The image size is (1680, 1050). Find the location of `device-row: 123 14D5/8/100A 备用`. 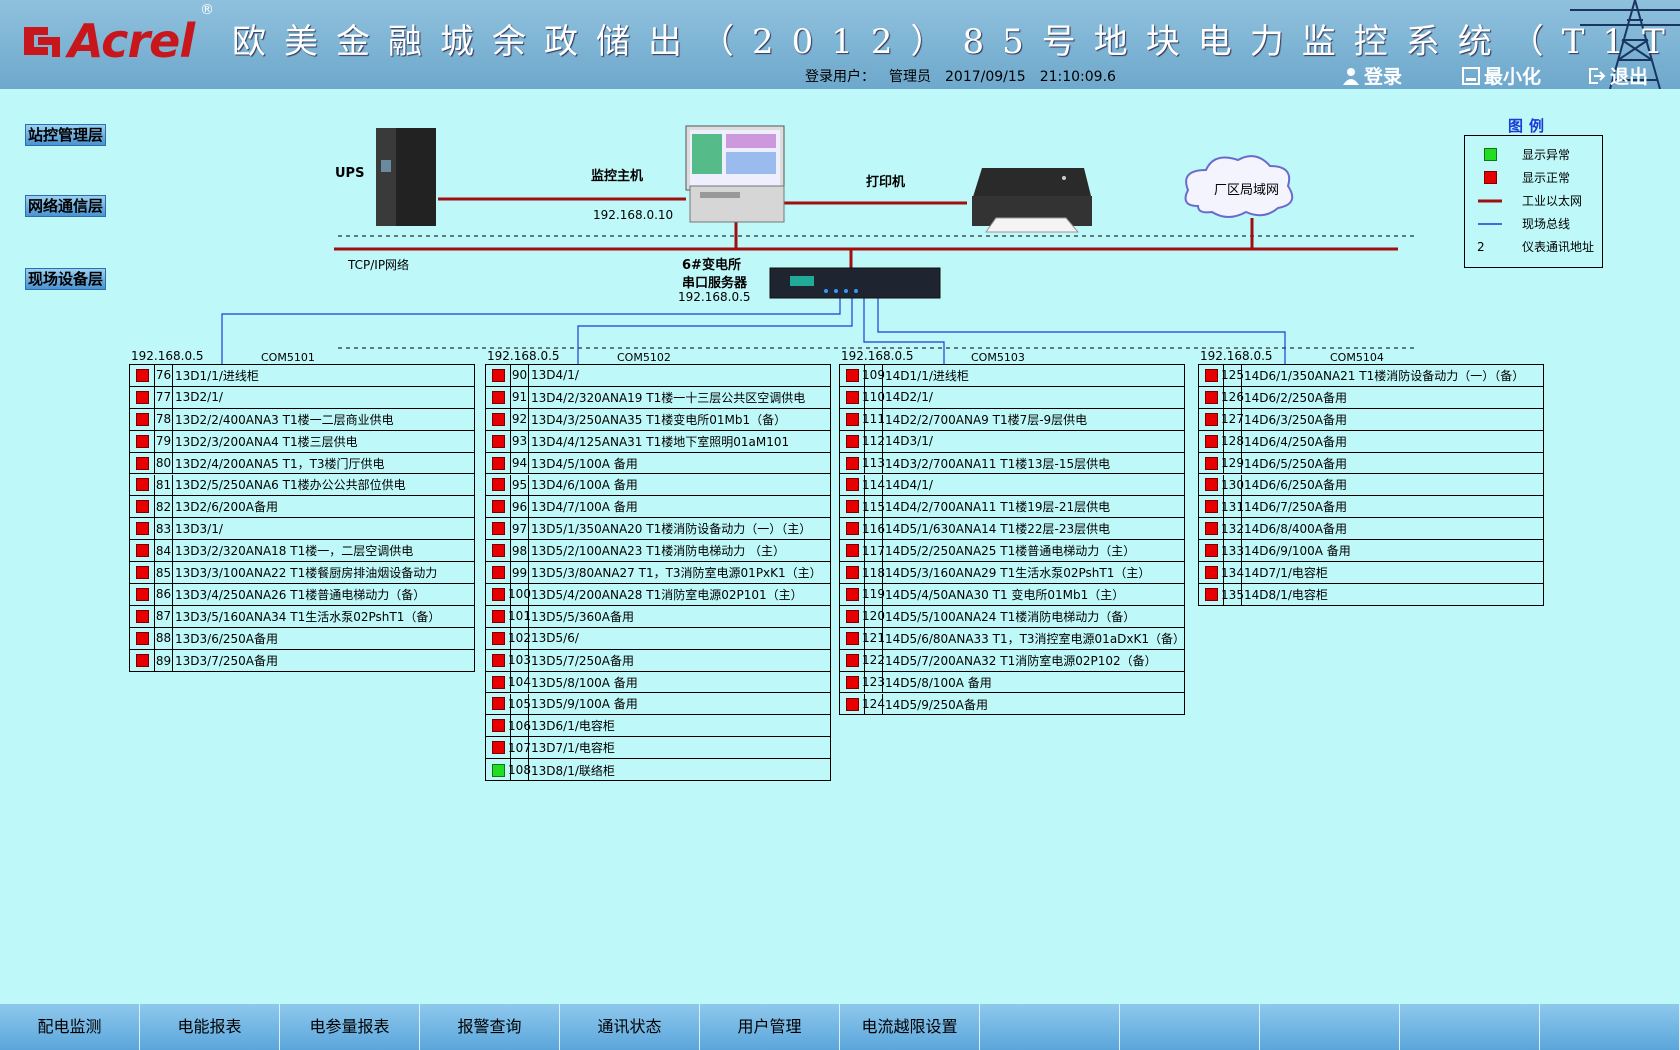

device-row: 123 14D5/8/100A 备用 is located at coordinates (1012, 682).